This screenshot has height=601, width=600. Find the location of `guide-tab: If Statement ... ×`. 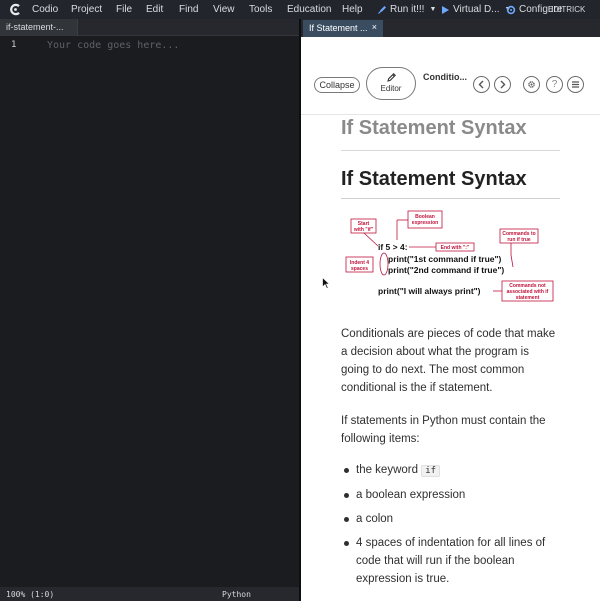

guide-tab: If Statement ... × is located at coordinates (343, 28).